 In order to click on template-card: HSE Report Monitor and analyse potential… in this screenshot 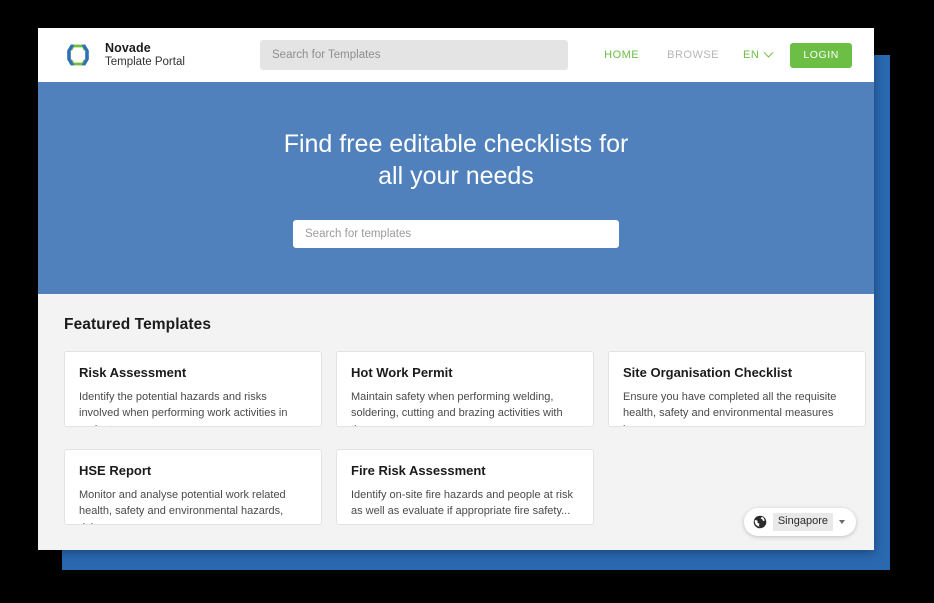, I will do `click(193, 487)`.